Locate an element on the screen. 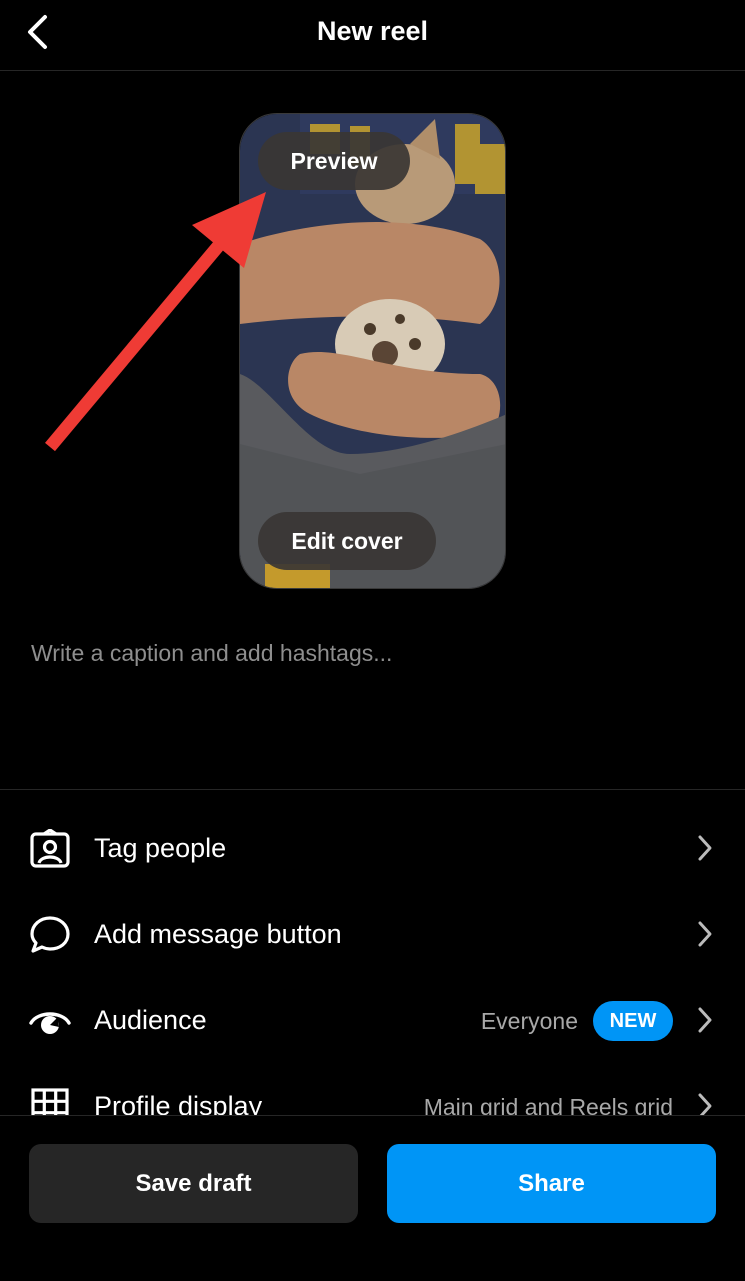 Image resolution: width=745 pixels, height=1281 pixels. add-message-button-label: Add message button is located at coordinates (218, 934).